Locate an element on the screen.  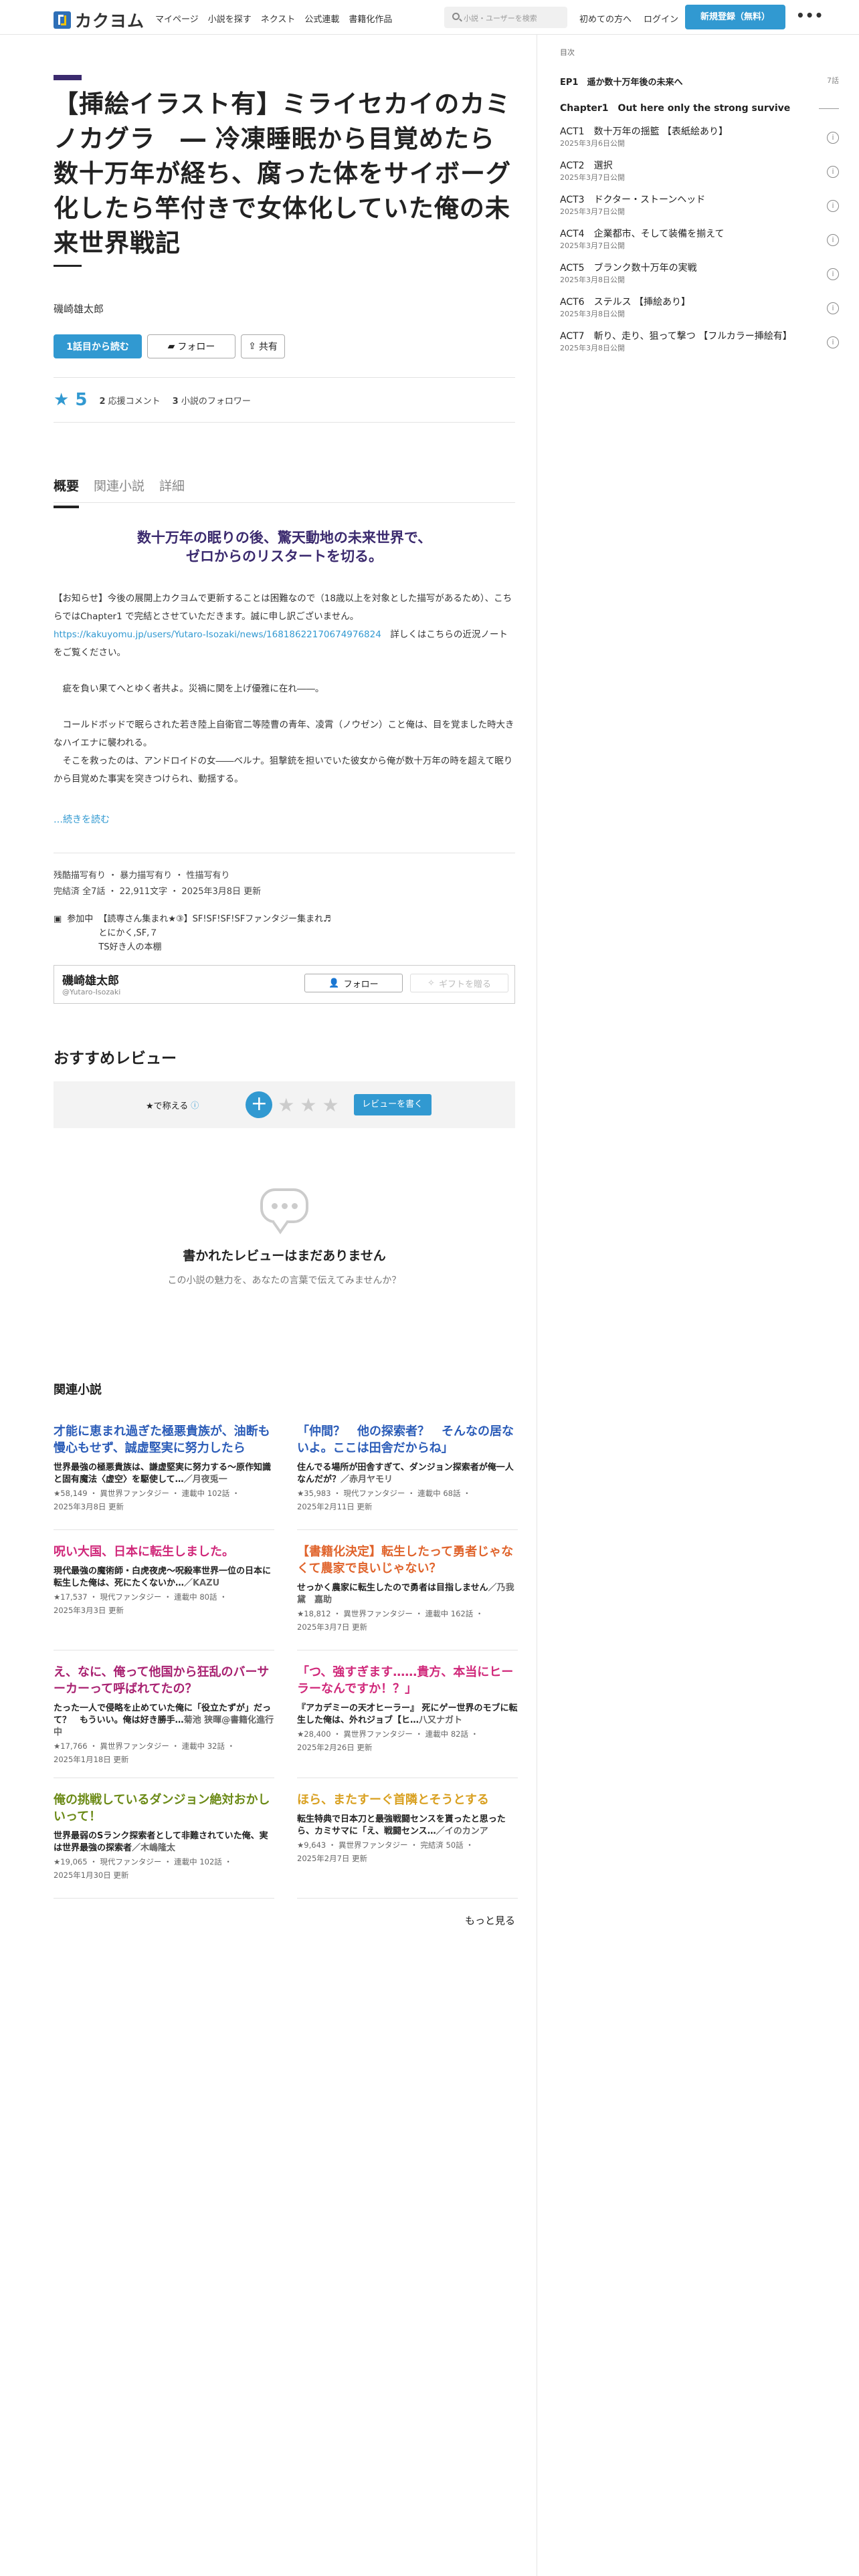
gift-label: ギフトを贈る is located at coordinates (465, 984).